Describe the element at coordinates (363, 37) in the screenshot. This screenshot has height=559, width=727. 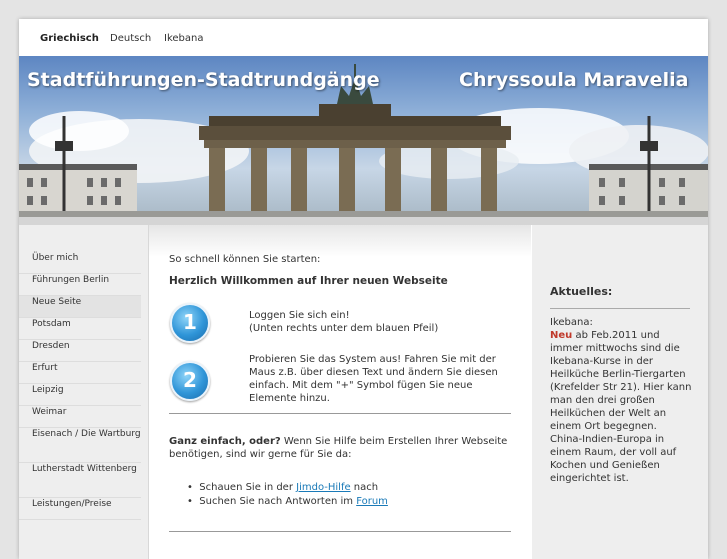
I see `top-navigation: Griechisch Deutsch Ikebana` at that location.